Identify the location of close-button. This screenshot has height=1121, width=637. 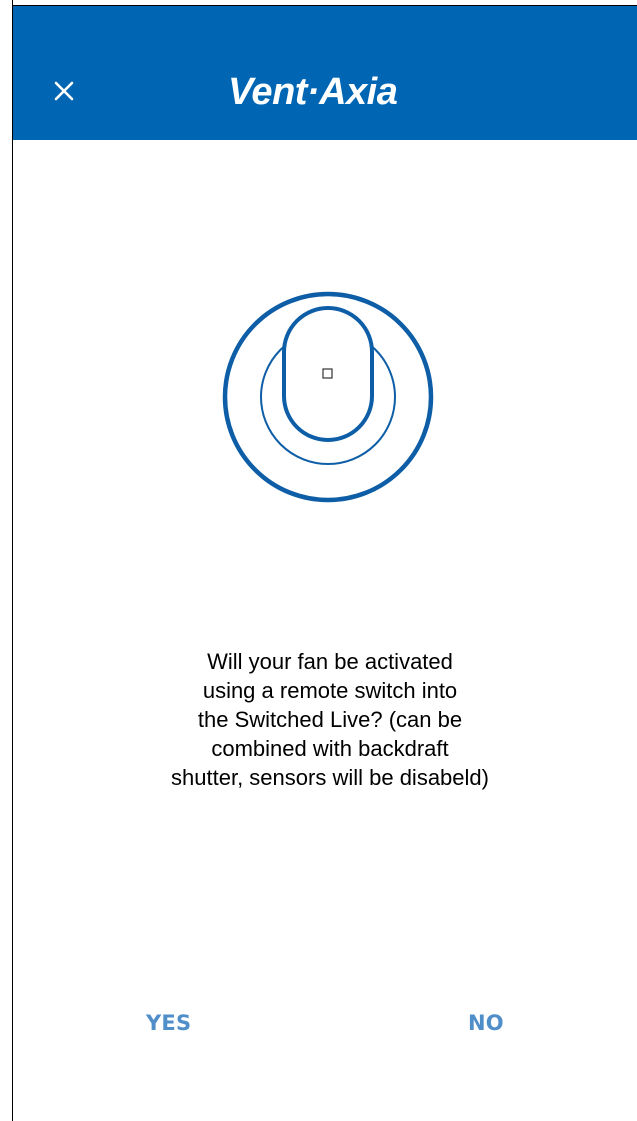
(64, 91).